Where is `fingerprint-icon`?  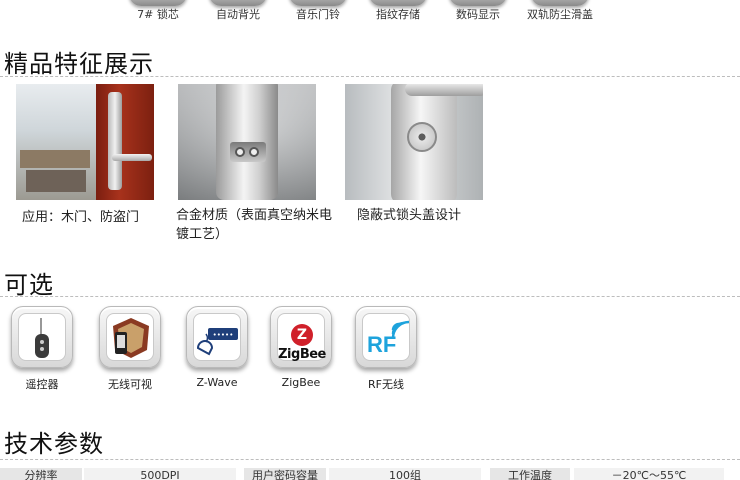
fingerprint-icon is located at coordinates (398, 3).